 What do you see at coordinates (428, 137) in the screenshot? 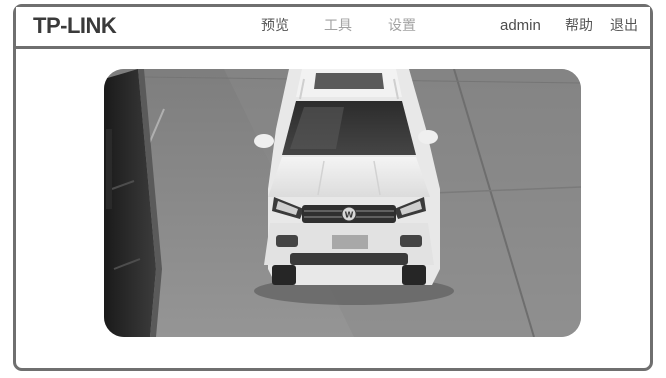
I see `mirror-right` at bounding box center [428, 137].